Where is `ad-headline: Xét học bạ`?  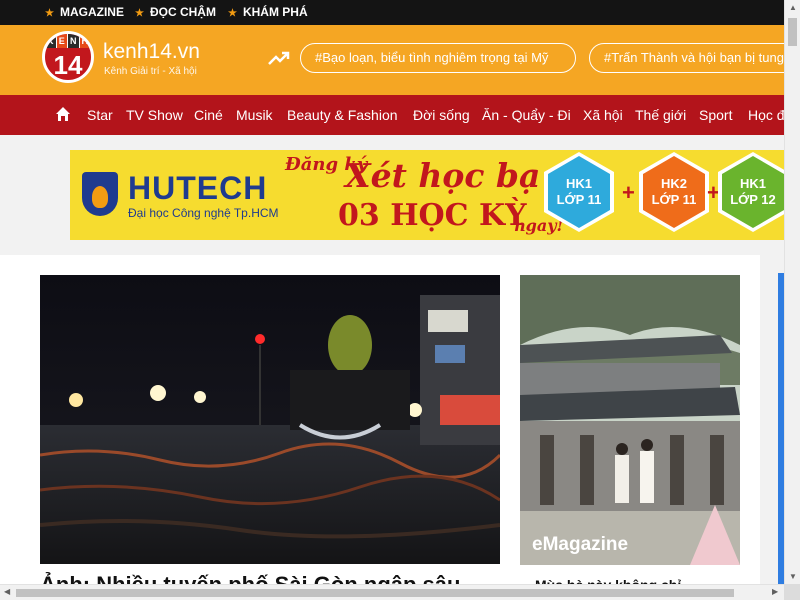 ad-headline: Xét học bạ is located at coordinates (443, 175).